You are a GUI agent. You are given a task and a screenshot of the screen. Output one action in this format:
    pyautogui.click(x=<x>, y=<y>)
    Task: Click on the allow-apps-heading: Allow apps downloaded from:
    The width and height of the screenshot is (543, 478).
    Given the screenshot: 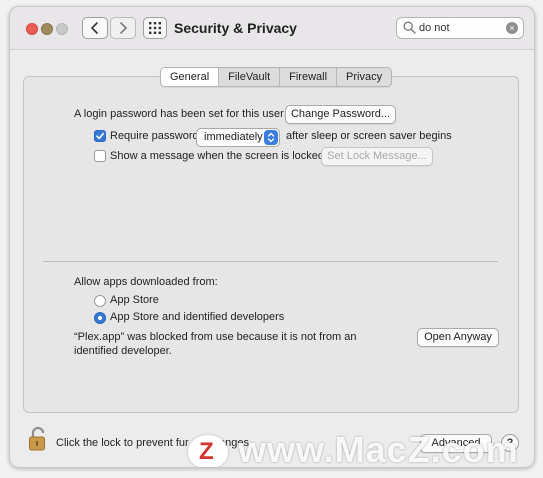 What is the action you would take?
    pyautogui.click(x=146, y=282)
    